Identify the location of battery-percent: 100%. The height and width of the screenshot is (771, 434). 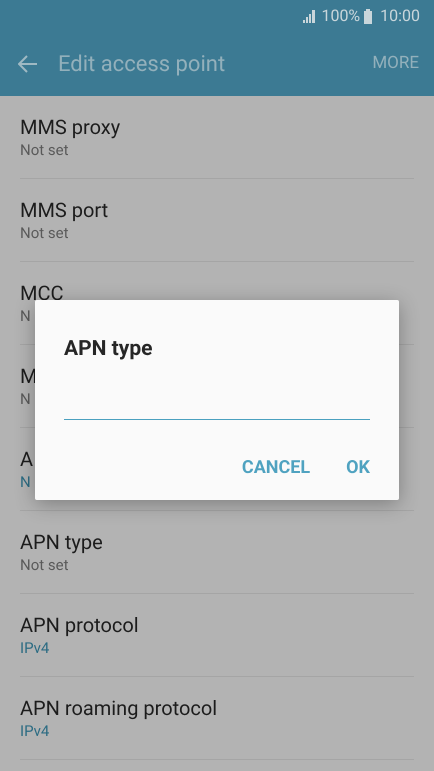
(340, 16).